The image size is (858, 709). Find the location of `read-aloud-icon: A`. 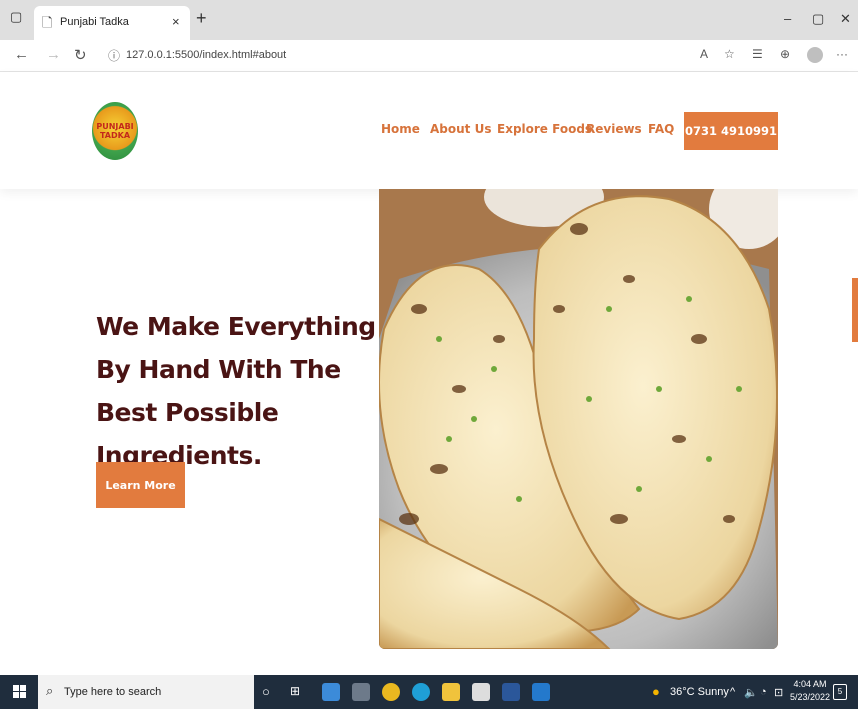

read-aloud-icon: A is located at coordinates (704, 54).